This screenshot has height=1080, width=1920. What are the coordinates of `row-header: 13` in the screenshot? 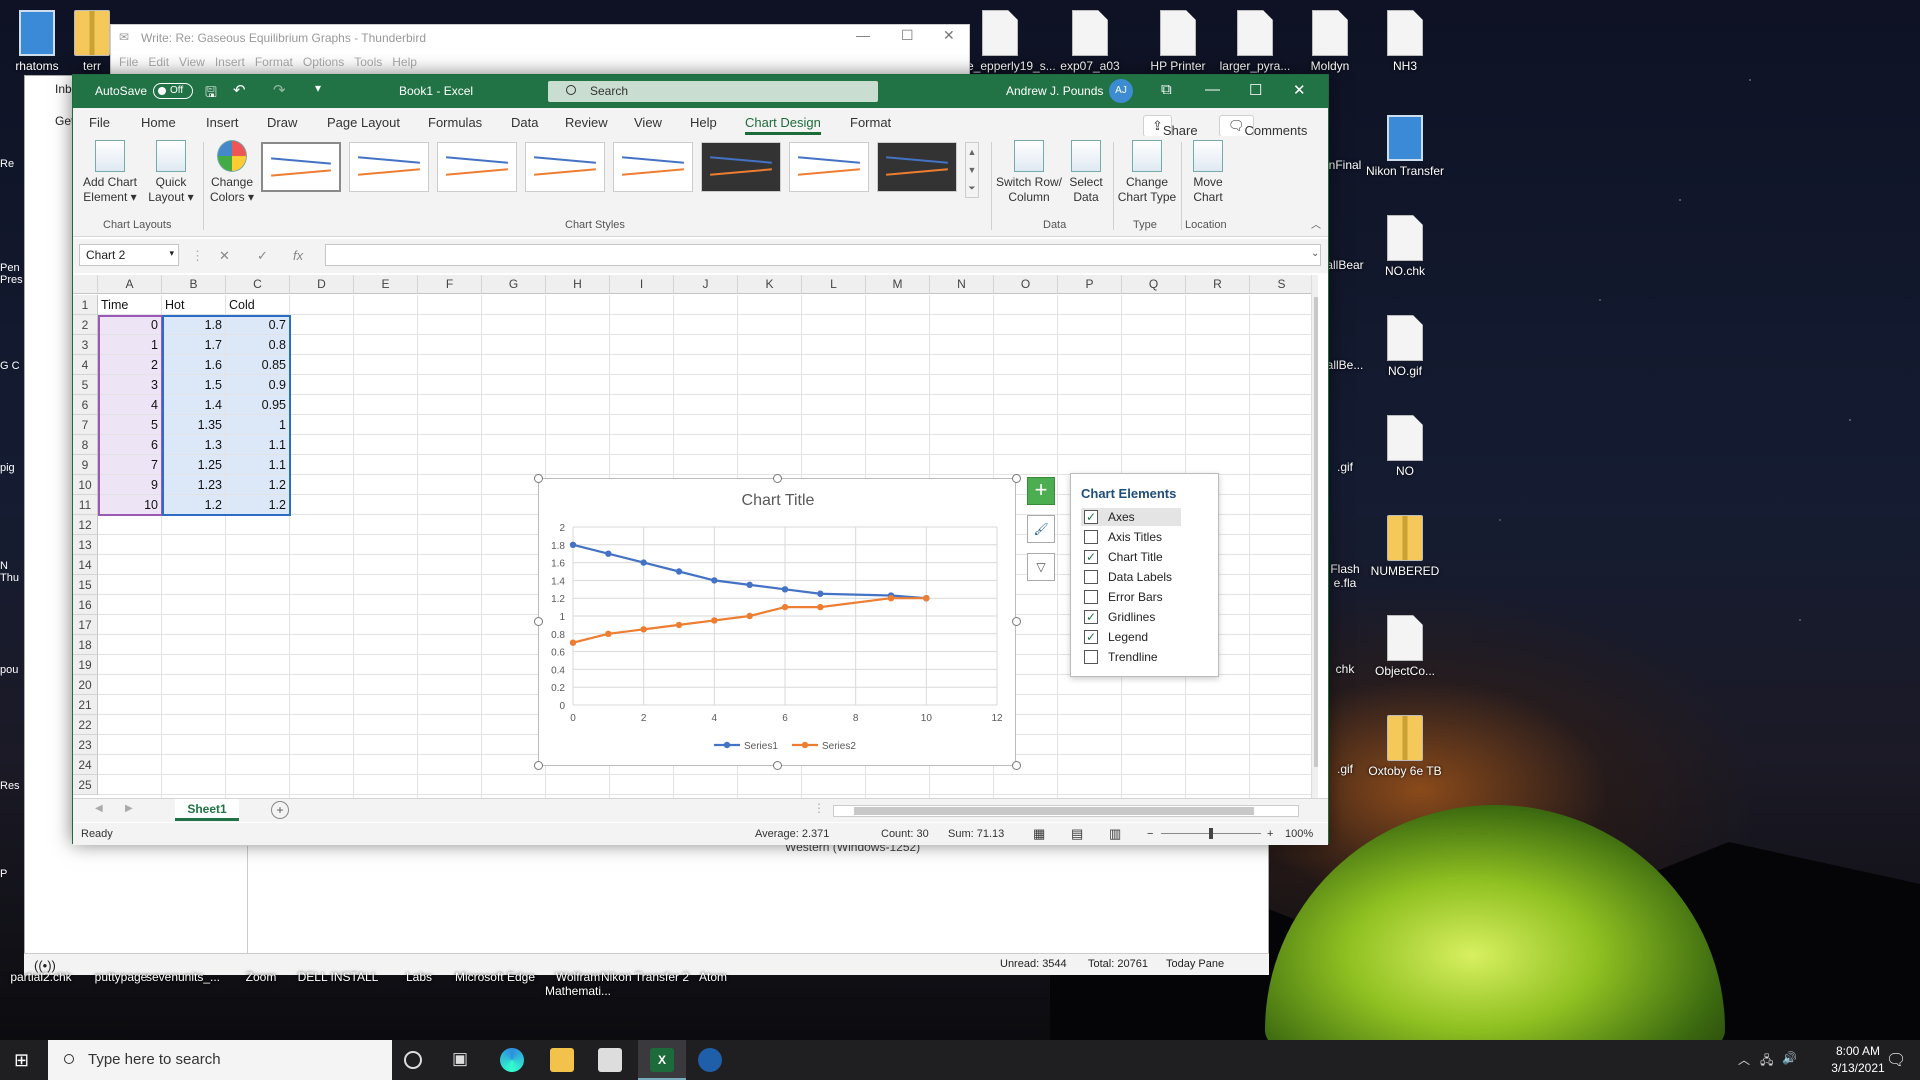 It's located at (85, 545).